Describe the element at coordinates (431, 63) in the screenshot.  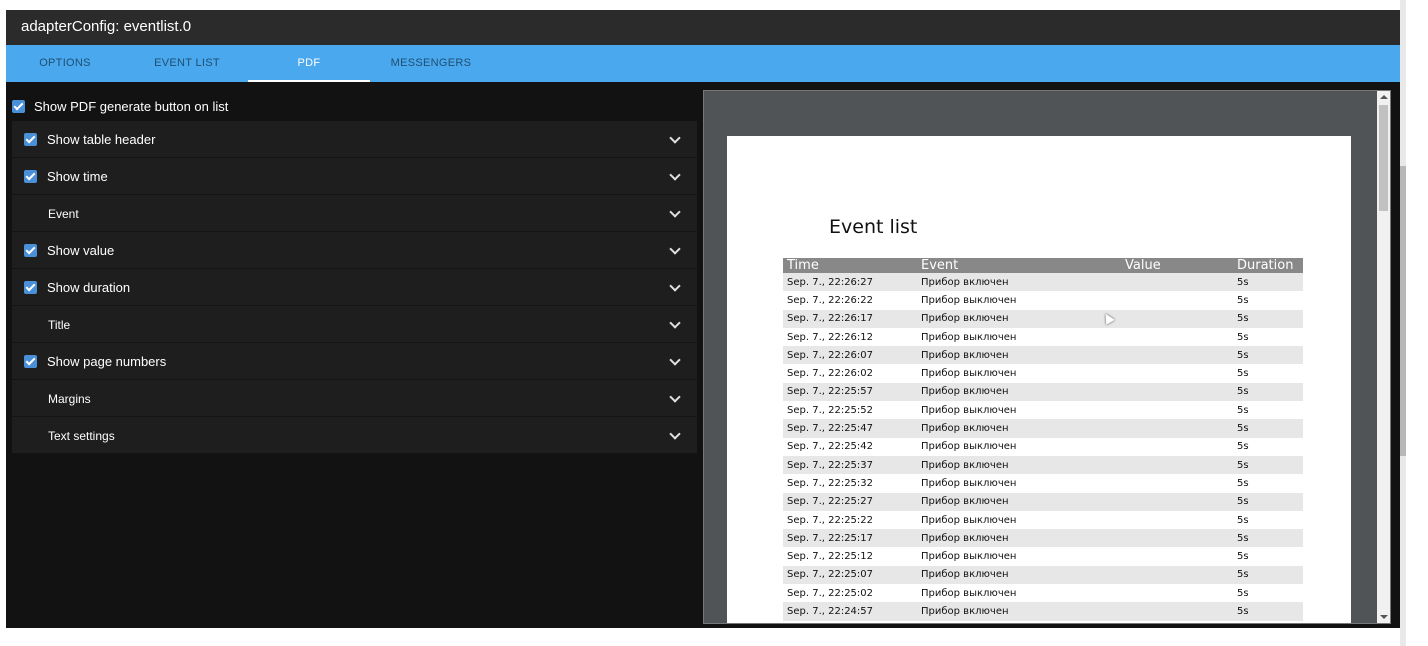
I see `tab-messengers: MESSENGERS` at that location.